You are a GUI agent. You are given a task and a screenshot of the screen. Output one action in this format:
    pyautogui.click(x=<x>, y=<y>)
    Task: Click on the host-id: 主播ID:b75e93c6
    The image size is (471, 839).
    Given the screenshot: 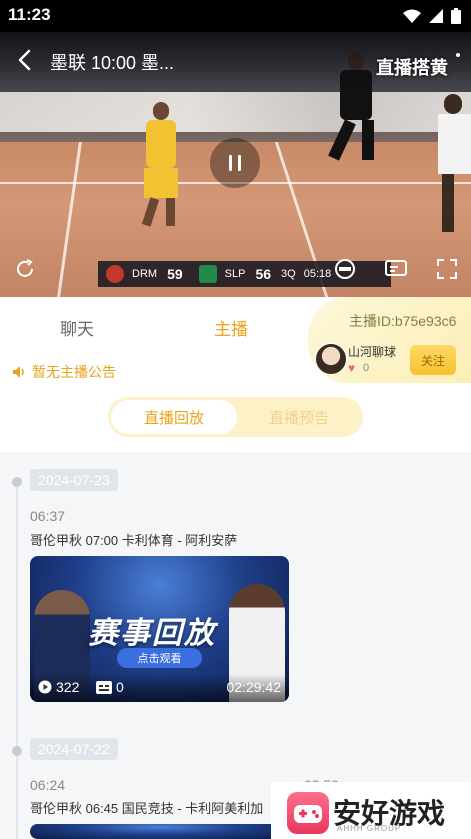 What is the action you would take?
    pyautogui.click(x=403, y=321)
    